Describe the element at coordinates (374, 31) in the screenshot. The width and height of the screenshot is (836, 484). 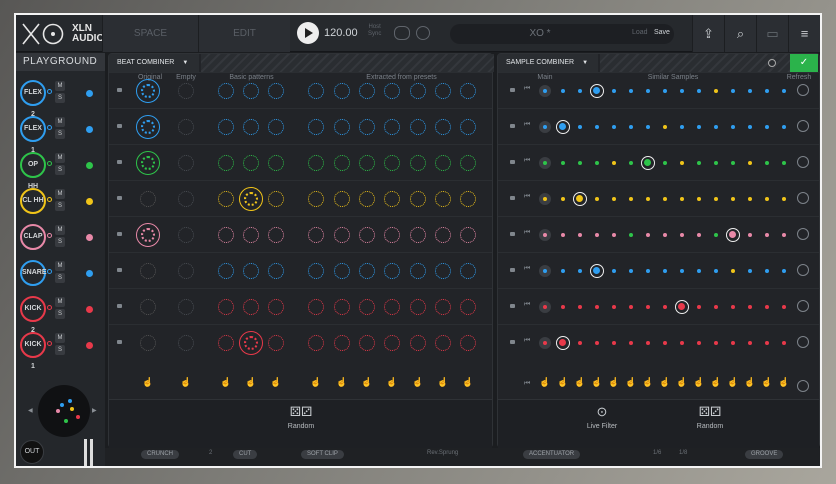
I see `host-sync-label: Host Sync` at that location.